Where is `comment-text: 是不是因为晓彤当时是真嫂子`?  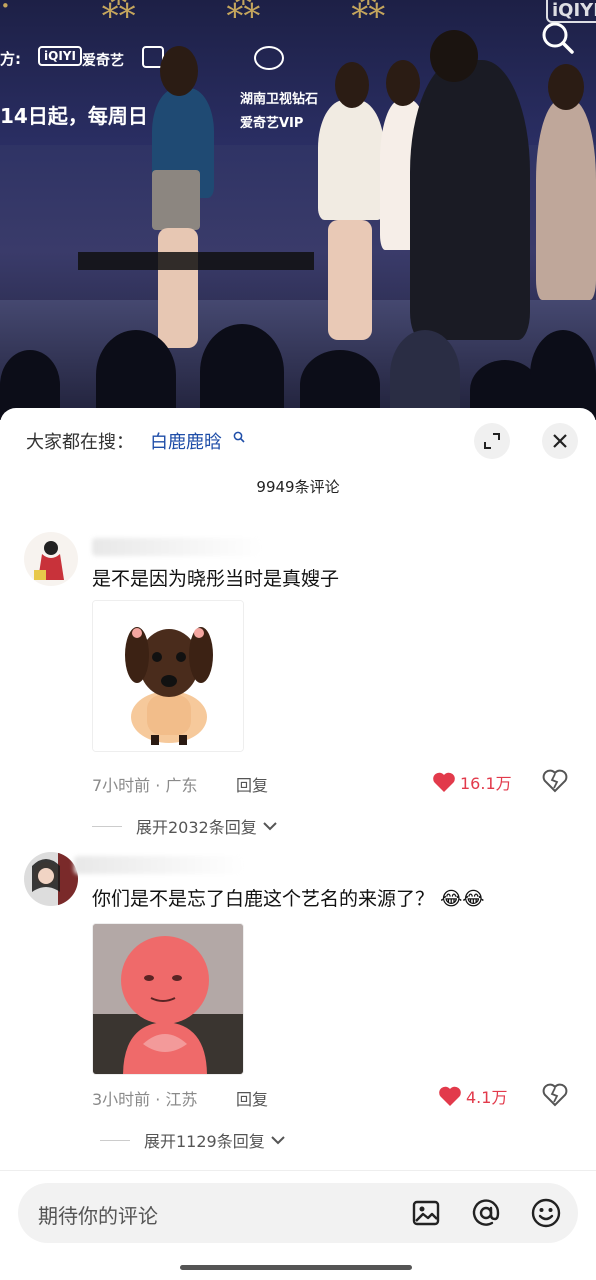
comment-text: 是不是因为晓彤当时是真嫂子 is located at coordinates (216, 579).